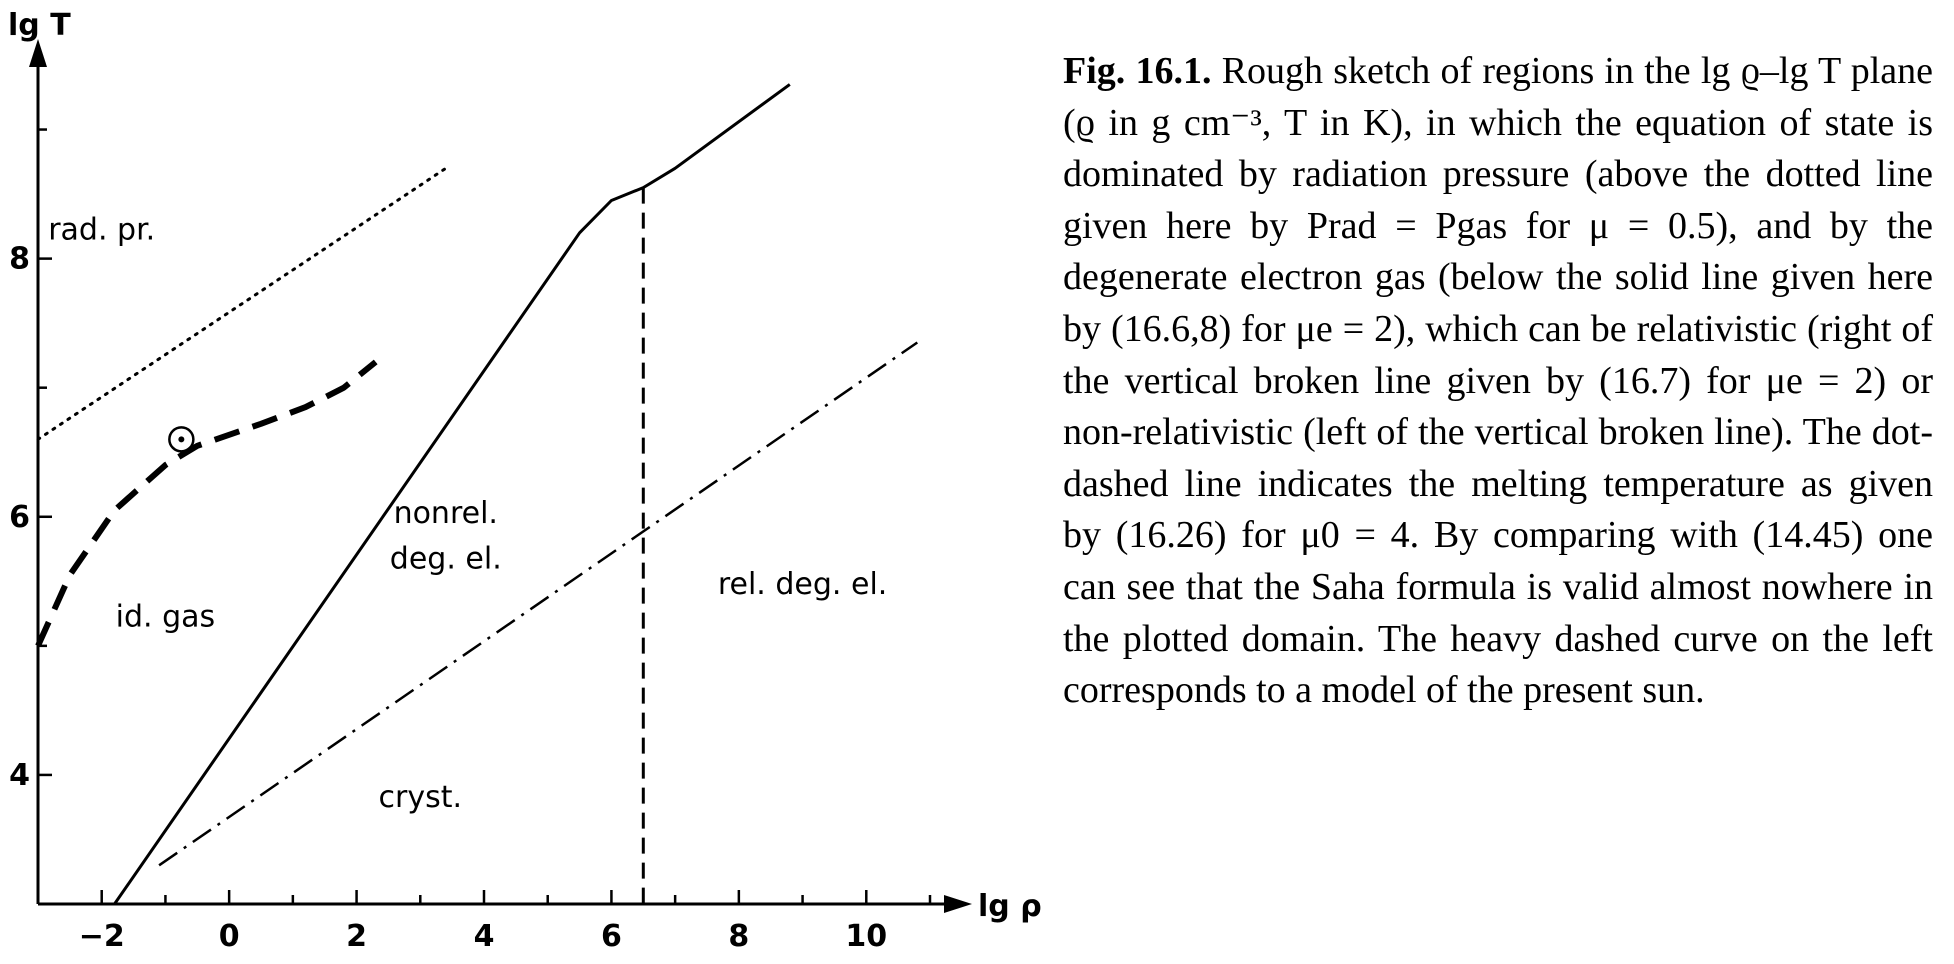  Describe the element at coordinates (738, 936) in the screenshot. I see `x-tick-label: 8` at that location.